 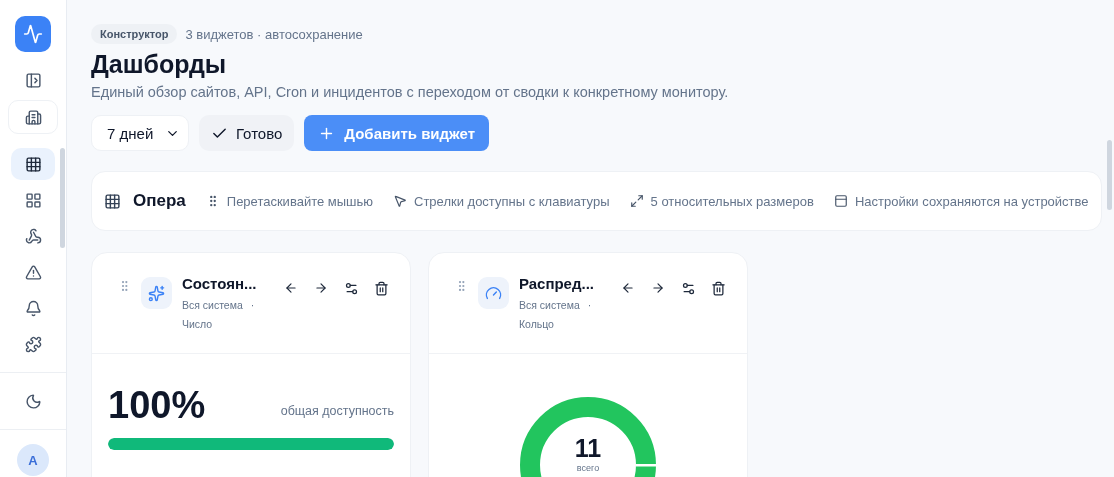 I want to click on gauge-icon, so click(x=494, y=293).